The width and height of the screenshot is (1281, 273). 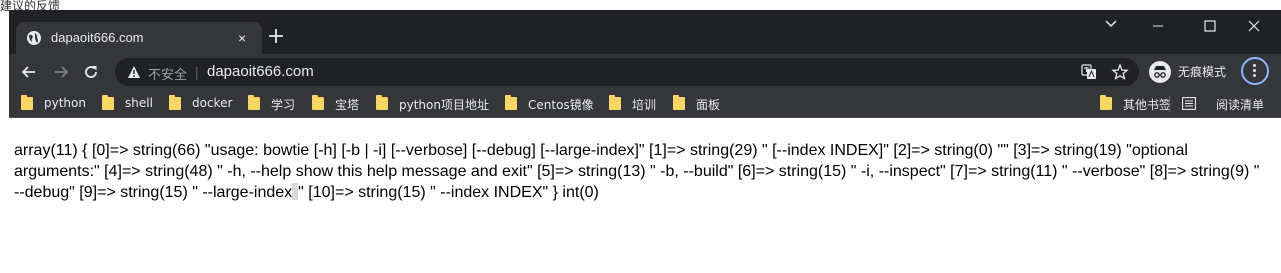 I want to click on bookmark-divider, so click(x=1169, y=104).